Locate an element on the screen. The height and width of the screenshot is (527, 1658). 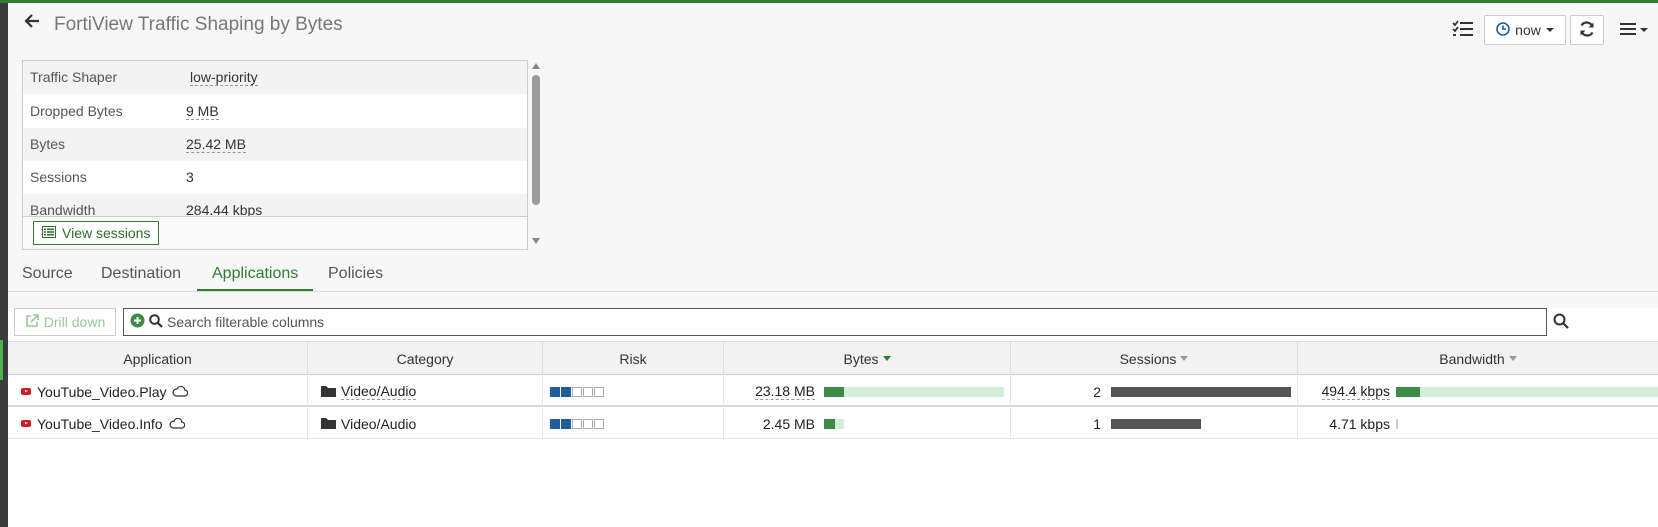
column-header-bandwidth: Bandwidth is located at coordinates (1478, 358).